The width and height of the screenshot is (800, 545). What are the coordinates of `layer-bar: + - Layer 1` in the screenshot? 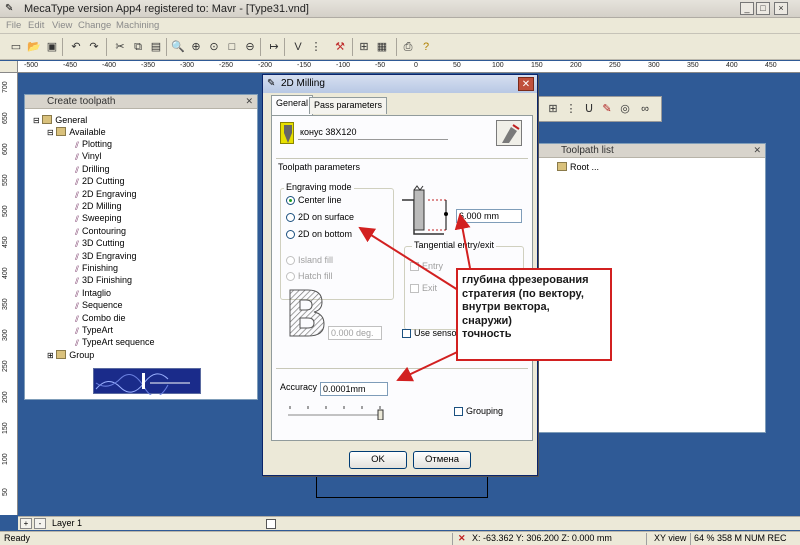 It's located at (409, 523).